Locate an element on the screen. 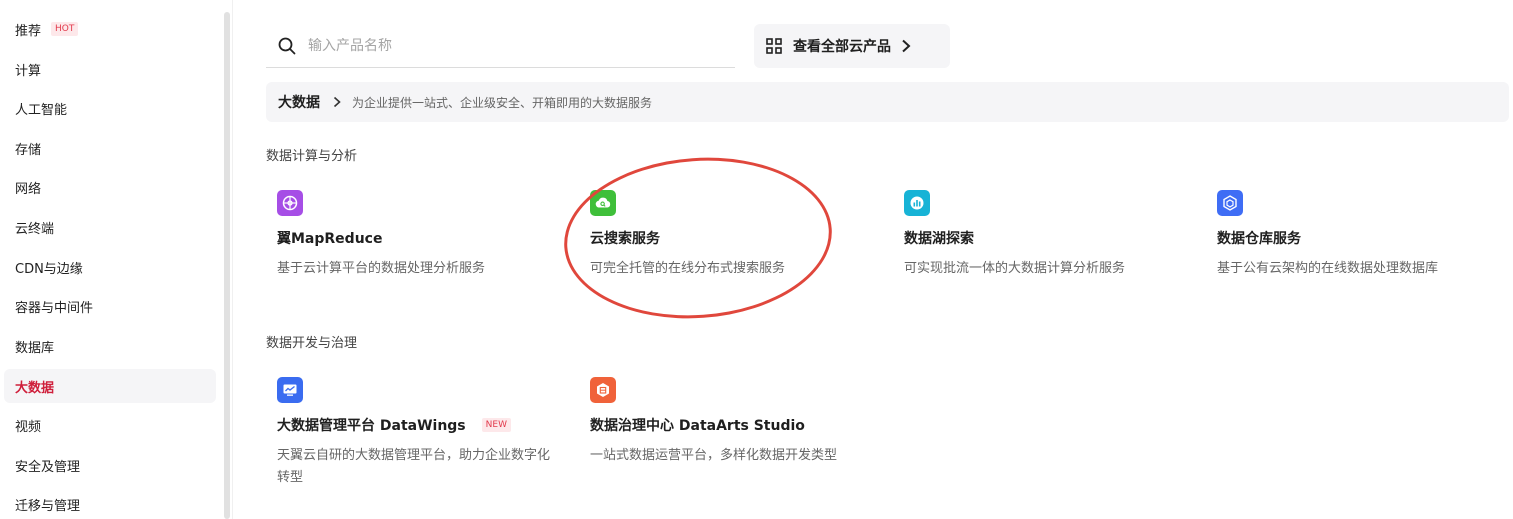 Image resolution: width=1513 pixels, height=519 pixels. product-description: 一站式数据运营平台，多样化数据开发类型 is located at coordinates (714, 455).